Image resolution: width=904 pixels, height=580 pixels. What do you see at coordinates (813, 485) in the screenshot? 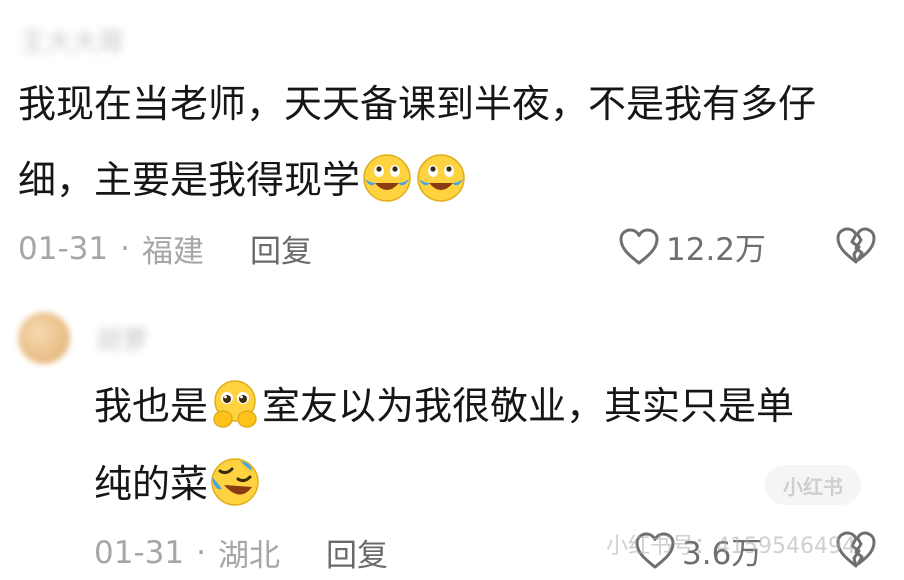
I see `watermark-logo: 小红书` at bounding box center [813, 485].